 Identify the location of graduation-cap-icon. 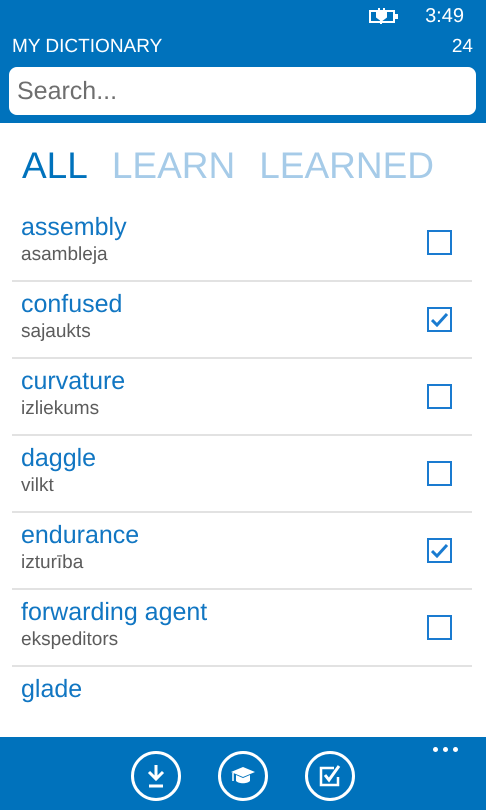
(243, 776).